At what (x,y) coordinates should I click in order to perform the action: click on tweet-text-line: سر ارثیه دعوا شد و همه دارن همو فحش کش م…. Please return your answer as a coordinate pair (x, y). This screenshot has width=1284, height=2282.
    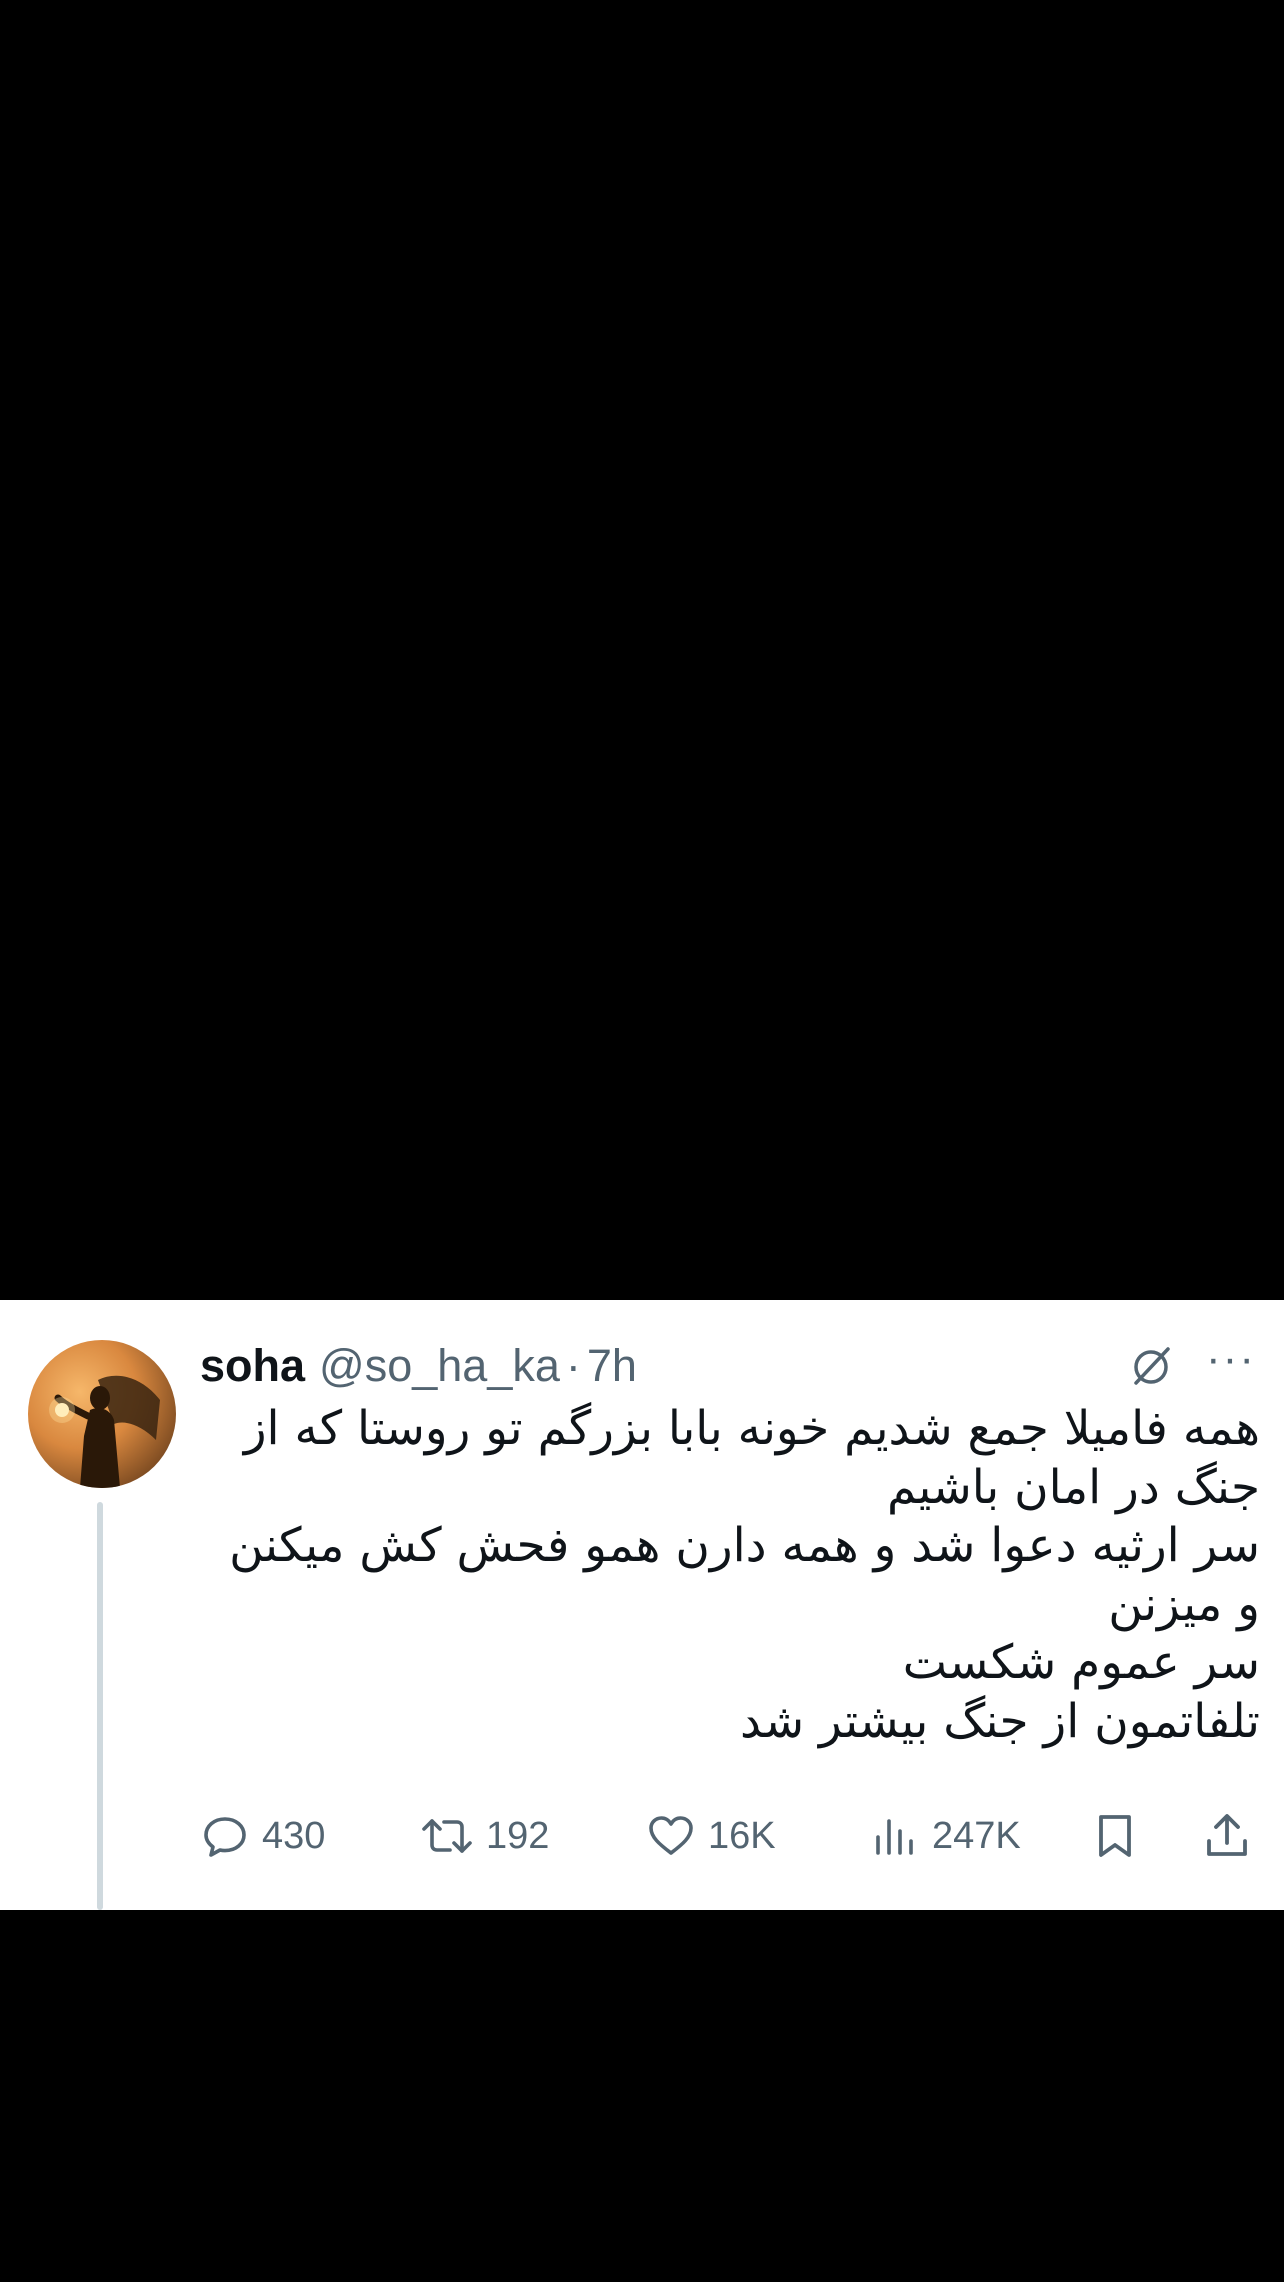
    Looking at the image, I should click on (744, 1575).